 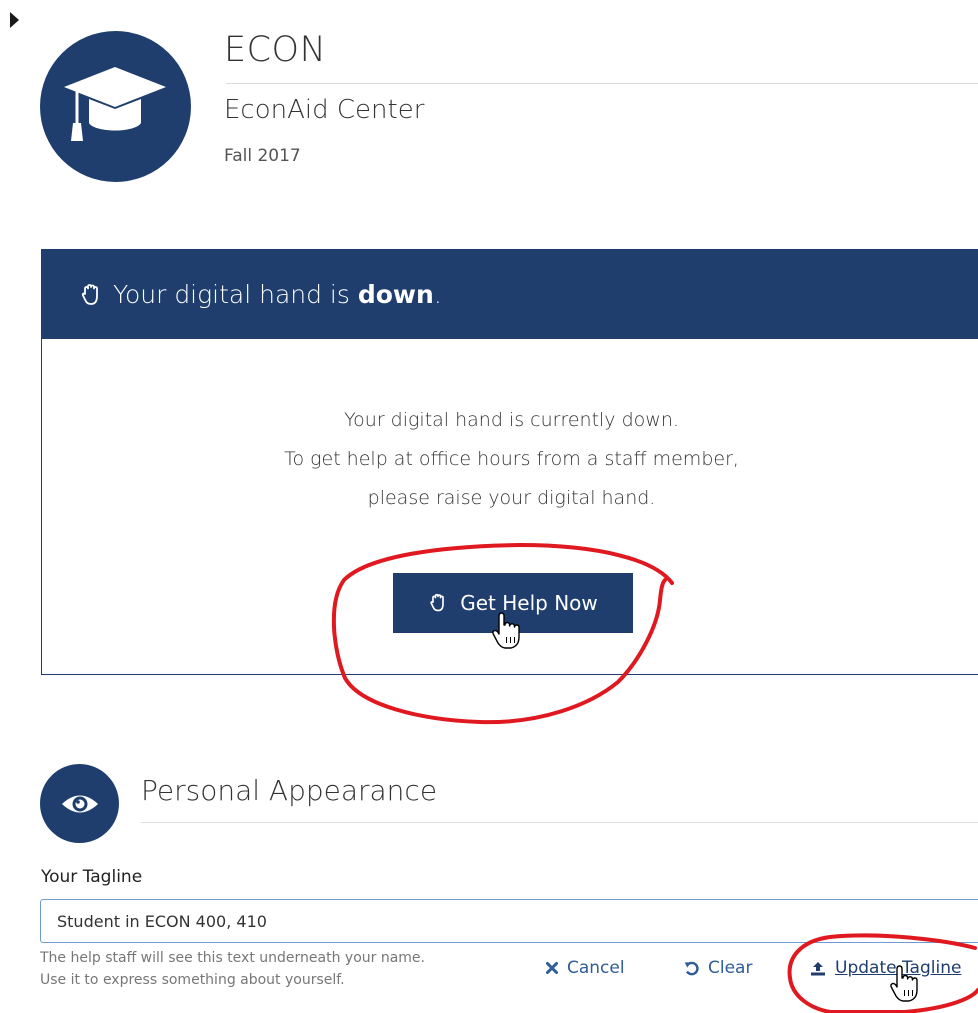 I want to click on update-tagline-label: Update Tagline, so click(x=898, y=968).